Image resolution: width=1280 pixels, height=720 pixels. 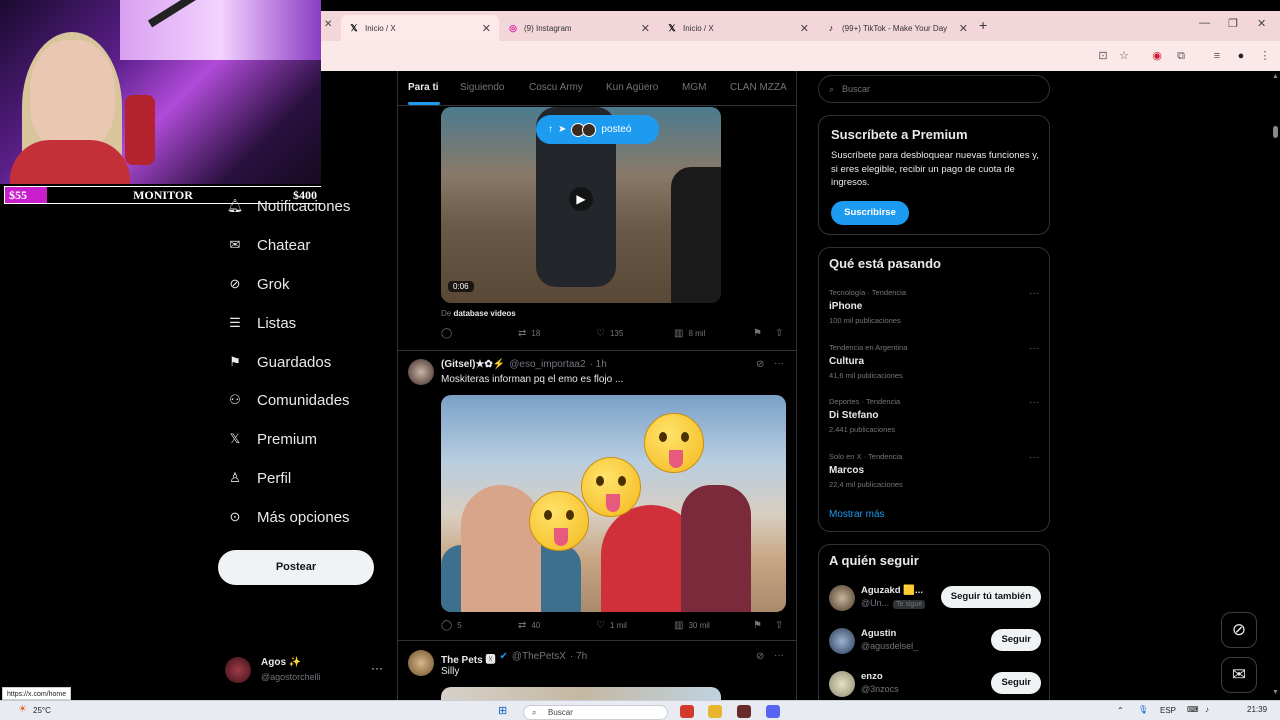 What do you see at coordinates (261, 323) in the screenshot?
I see `nav-item-lists: ☰ Listas` at bounding box center [261, 323].